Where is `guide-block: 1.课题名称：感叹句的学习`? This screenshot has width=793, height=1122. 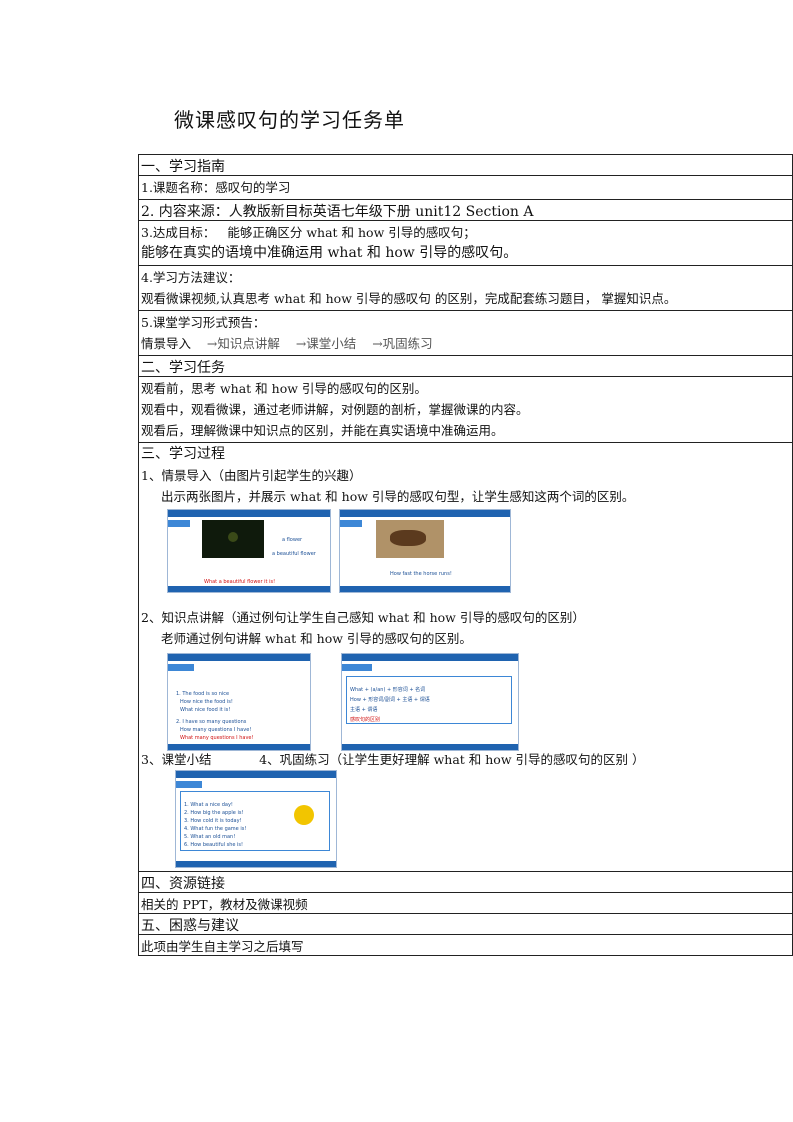
guide-block: 1.课题名称：感叹句的学习 is located at coordinates (466, 188).